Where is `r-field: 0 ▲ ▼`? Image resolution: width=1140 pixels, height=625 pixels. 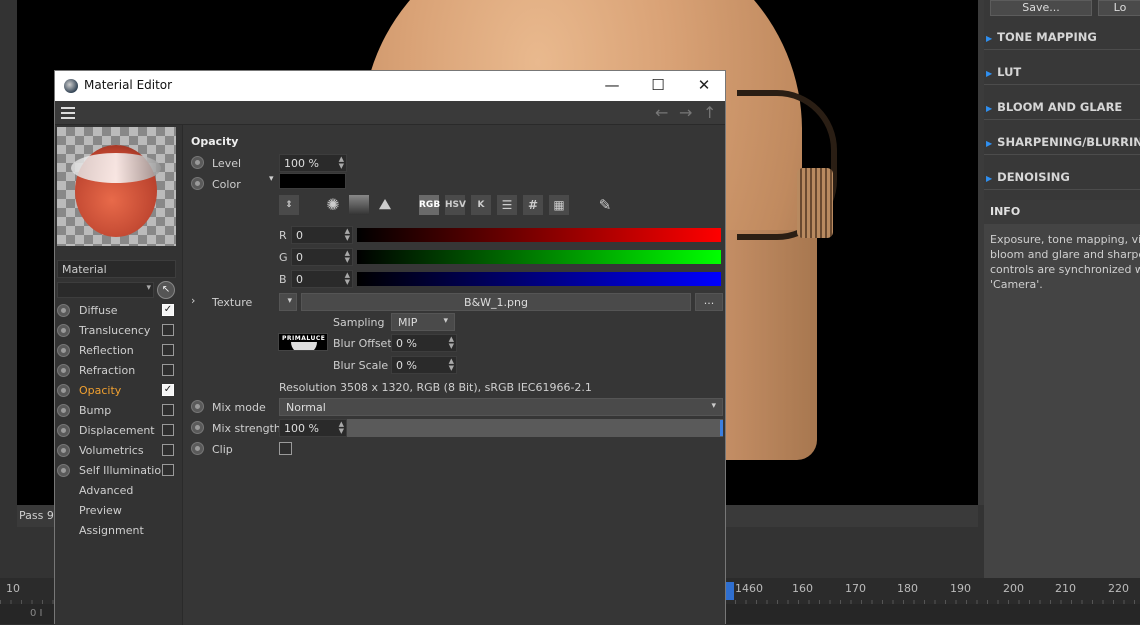
r-field: 0 ▲ ▼ is located at coordinates (322, 235).